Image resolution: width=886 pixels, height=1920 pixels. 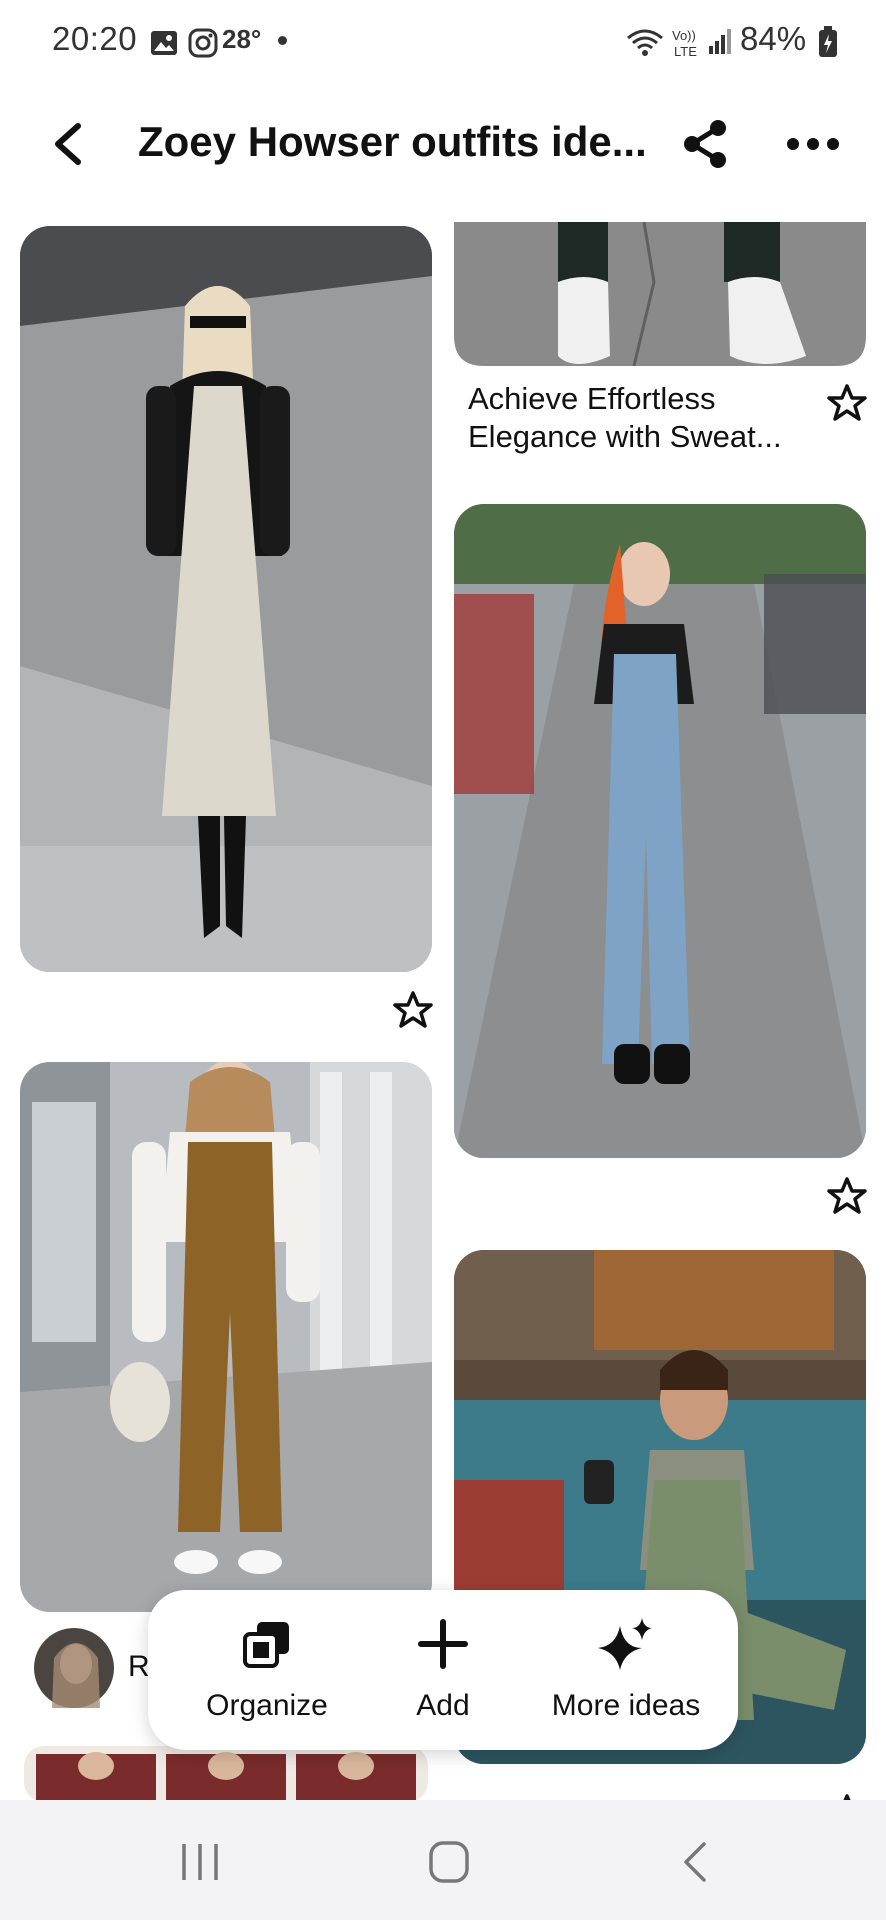 What do you see at coordinates (226, 1337) in the screenshot?
I see `pin-image-brown-overalls` at bounding box center [226, 1337].